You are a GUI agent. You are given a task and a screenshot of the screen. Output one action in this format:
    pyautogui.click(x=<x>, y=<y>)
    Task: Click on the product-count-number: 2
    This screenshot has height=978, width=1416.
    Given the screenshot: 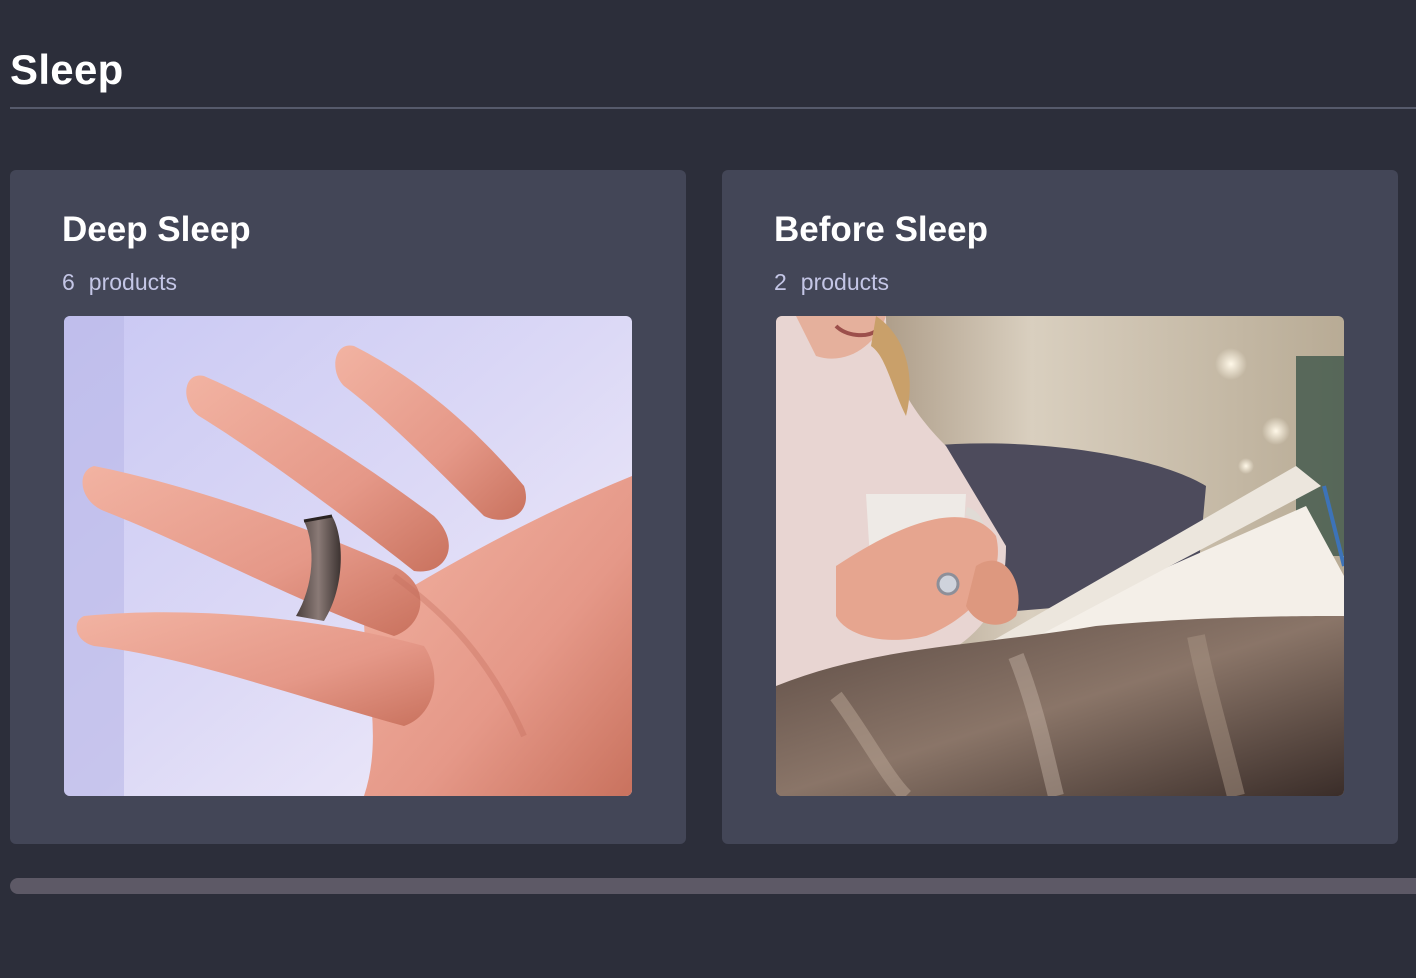 What is the action you would take?
    pyautogui.click(x=780, y=282)
    